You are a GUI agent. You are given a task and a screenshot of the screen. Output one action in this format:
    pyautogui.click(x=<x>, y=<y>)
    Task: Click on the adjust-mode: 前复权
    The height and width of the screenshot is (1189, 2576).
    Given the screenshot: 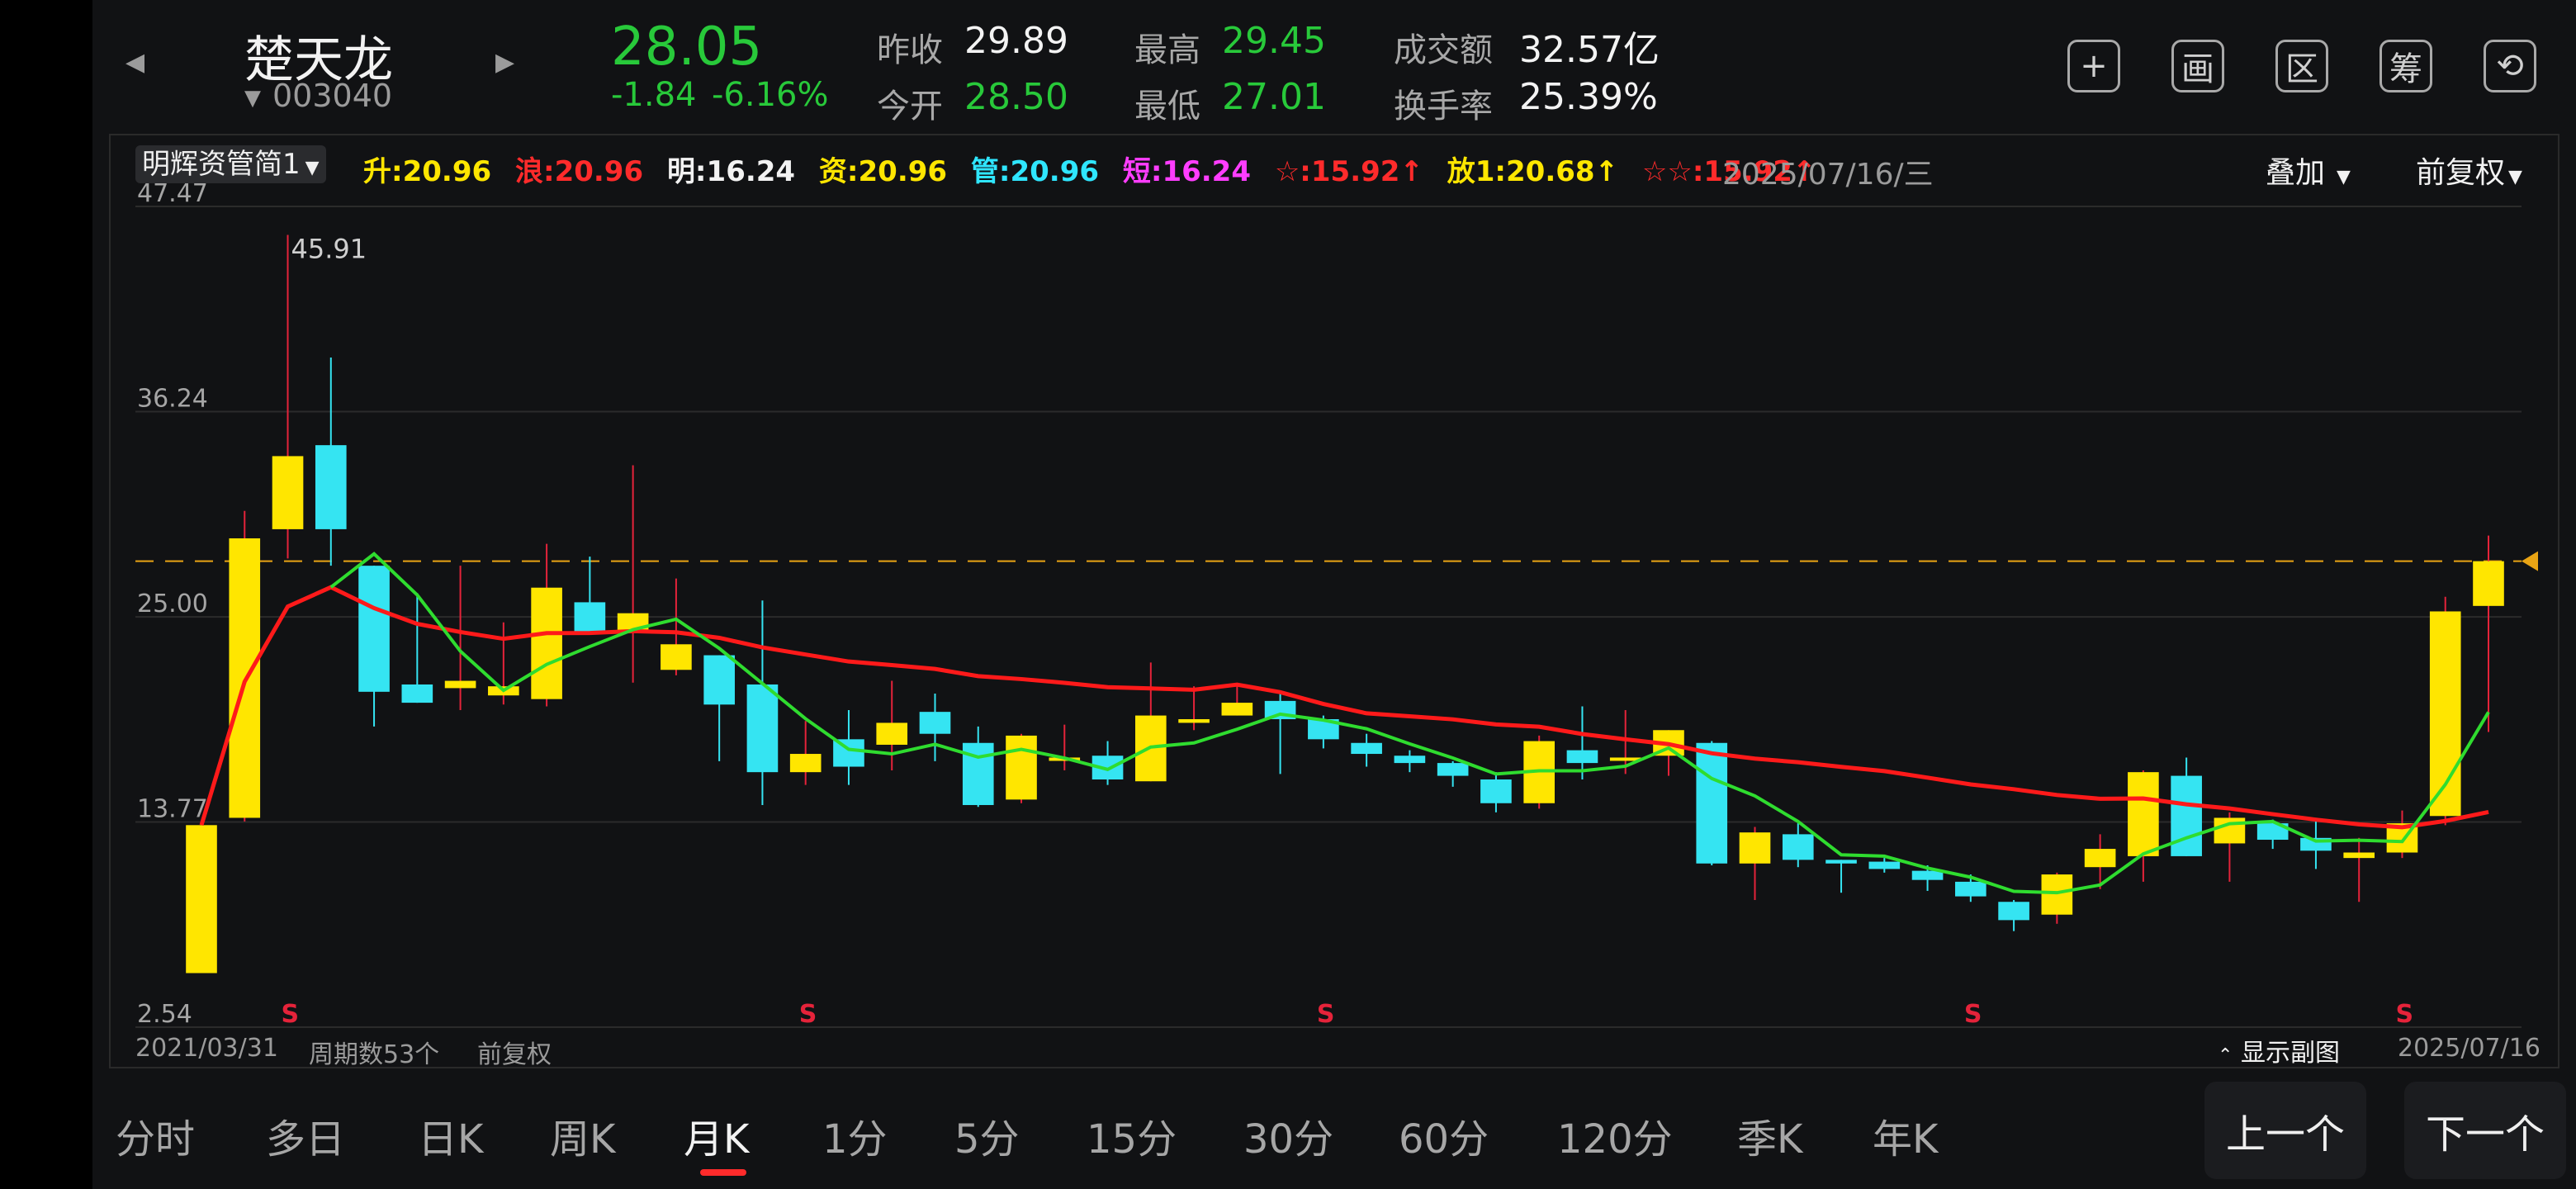 What is the action you would take?
    pyautogui.click(x=514, y=1054)
    